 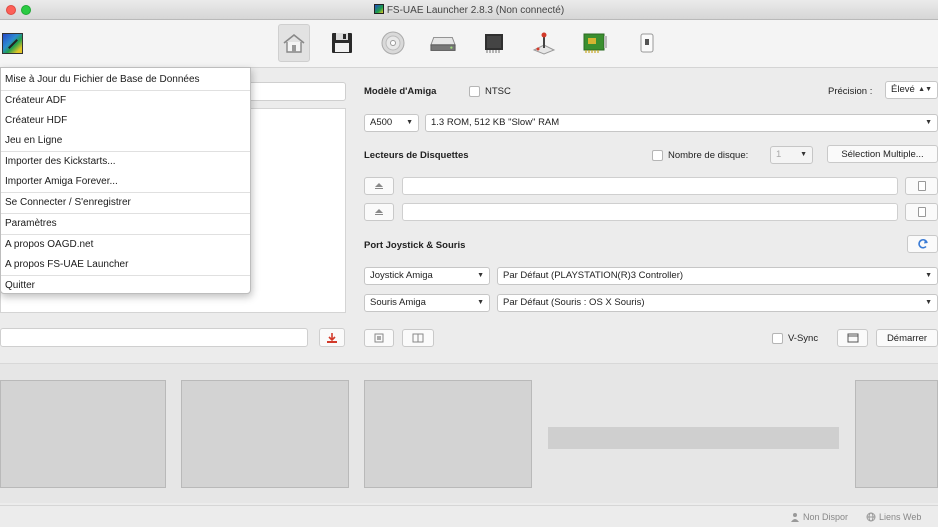 I want to click on offline-status: Non Dispor, so click(x=819, y=517).